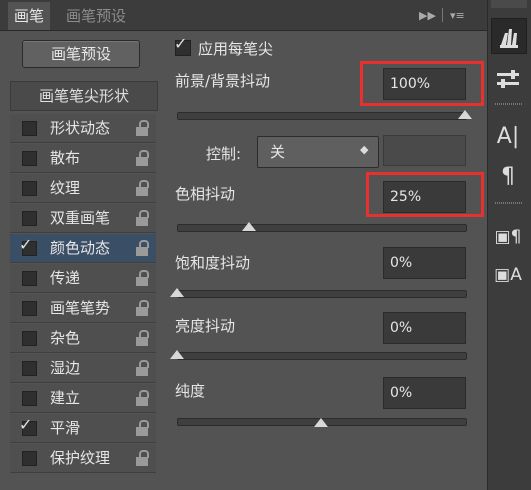 The height and width of the screenshot is (490, 531). I want to click on tab-divider, so click(442, 15).